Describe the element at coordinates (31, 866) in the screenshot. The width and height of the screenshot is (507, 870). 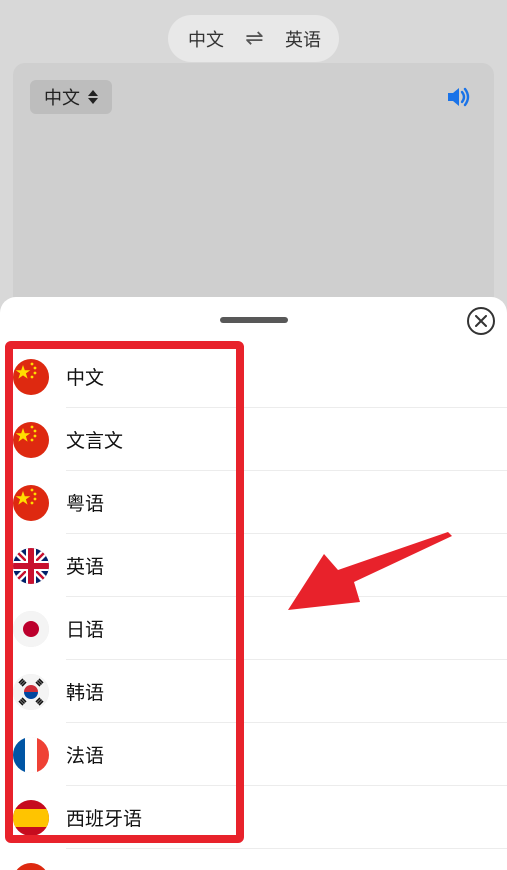
I see `partial-flag-icon` at that location.